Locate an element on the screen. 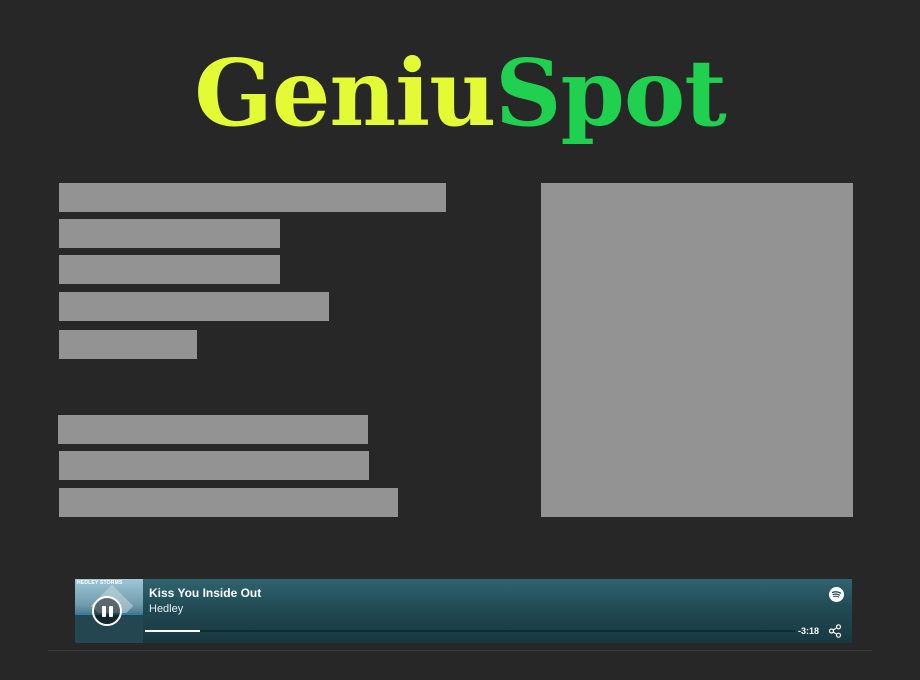 Image resolution: width=920 pixels, height=680 pixels. album-art: HEDLEY STORMS is located at coordinates (109, 611).